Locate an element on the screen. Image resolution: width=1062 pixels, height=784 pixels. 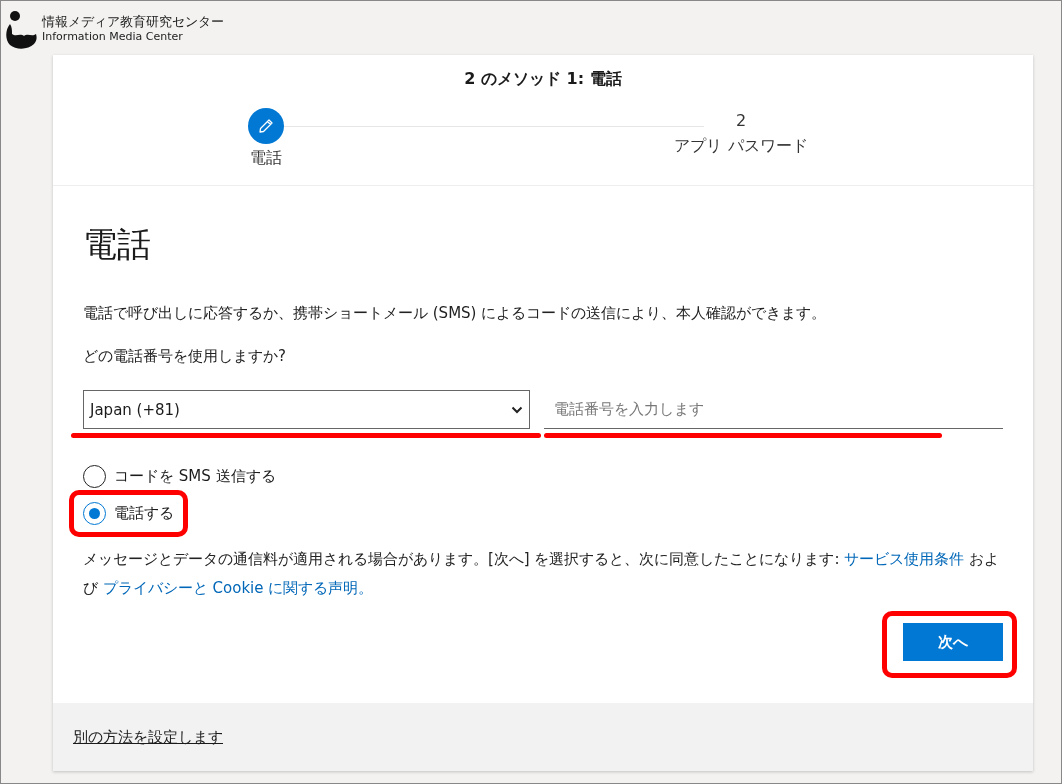
radio-label: 電話する is located at coordinates (144, 513).